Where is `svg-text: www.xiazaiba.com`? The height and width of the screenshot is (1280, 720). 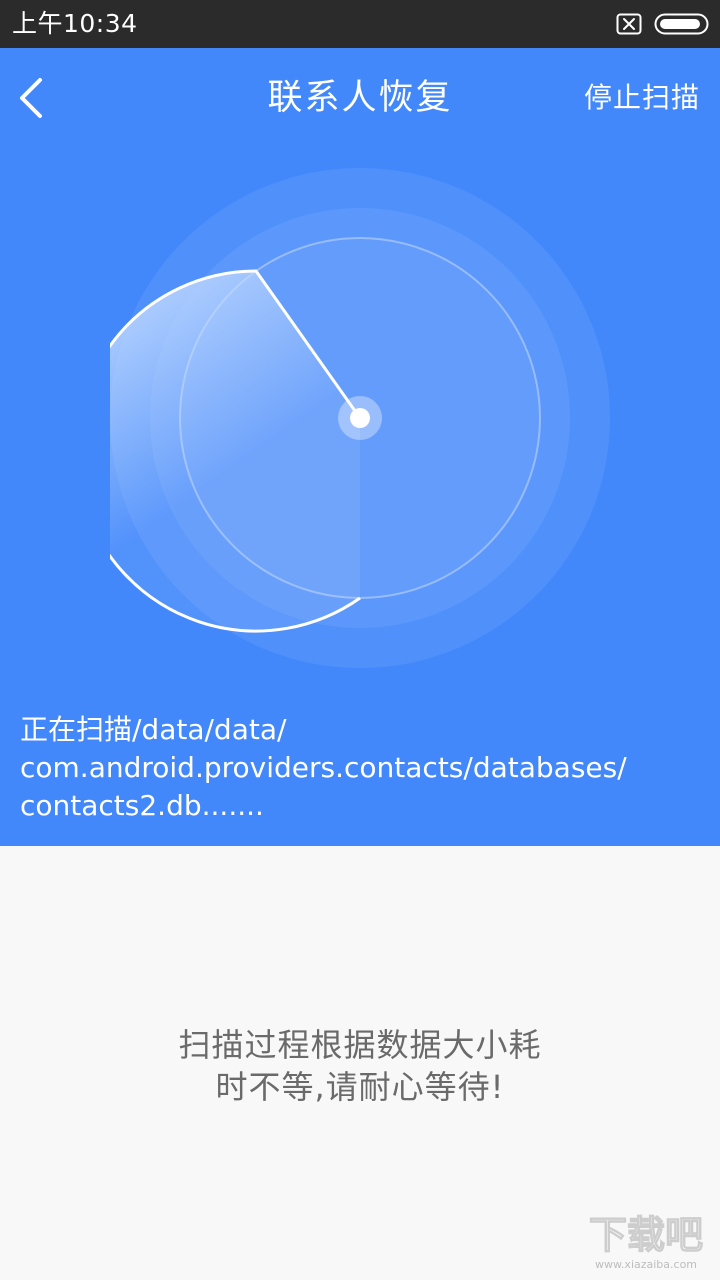
svg-text: www.xiazaiba.com is located at coordinates (646, 1264).